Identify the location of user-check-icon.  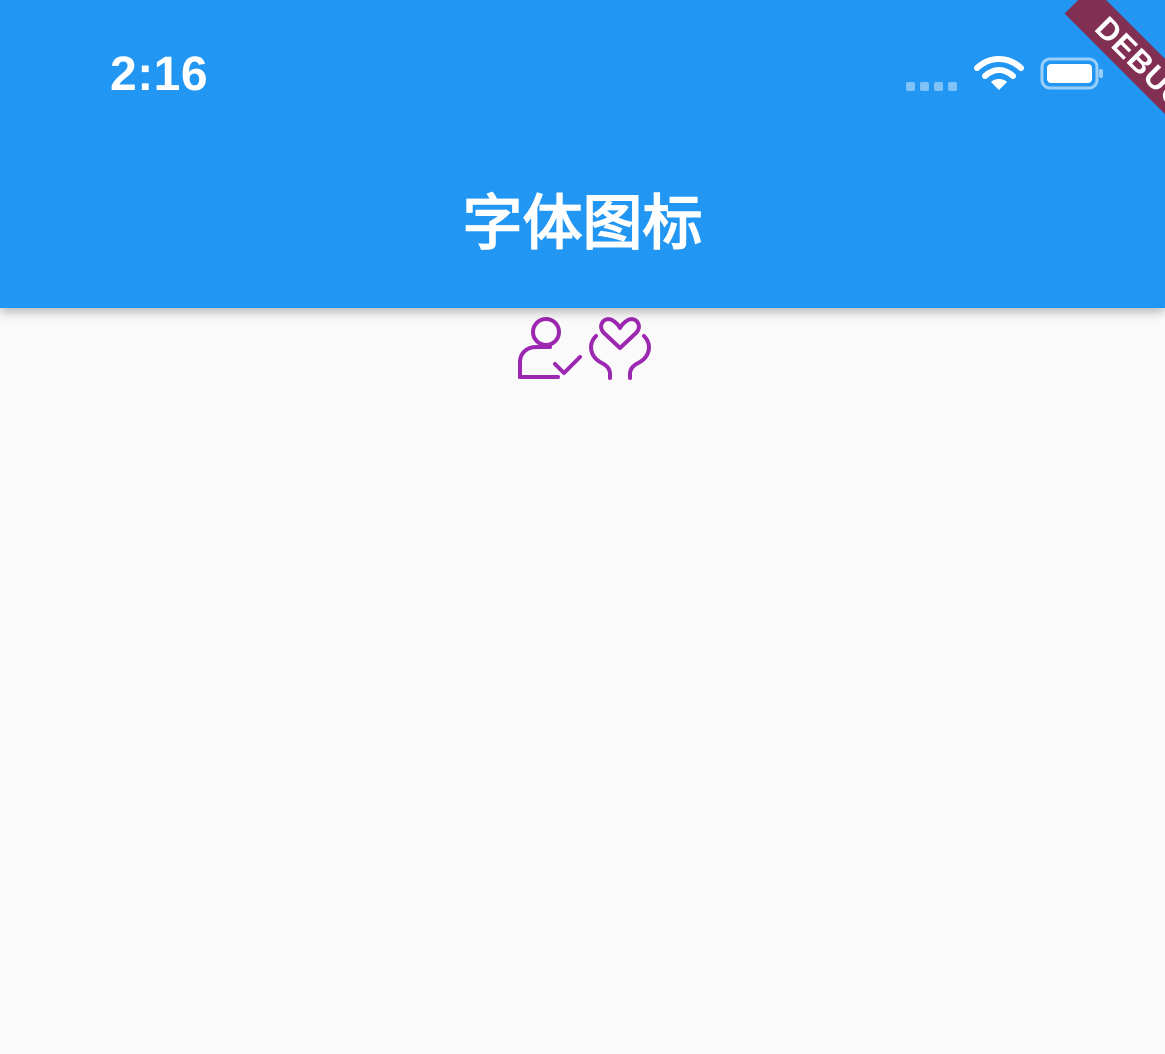
(548, 348).